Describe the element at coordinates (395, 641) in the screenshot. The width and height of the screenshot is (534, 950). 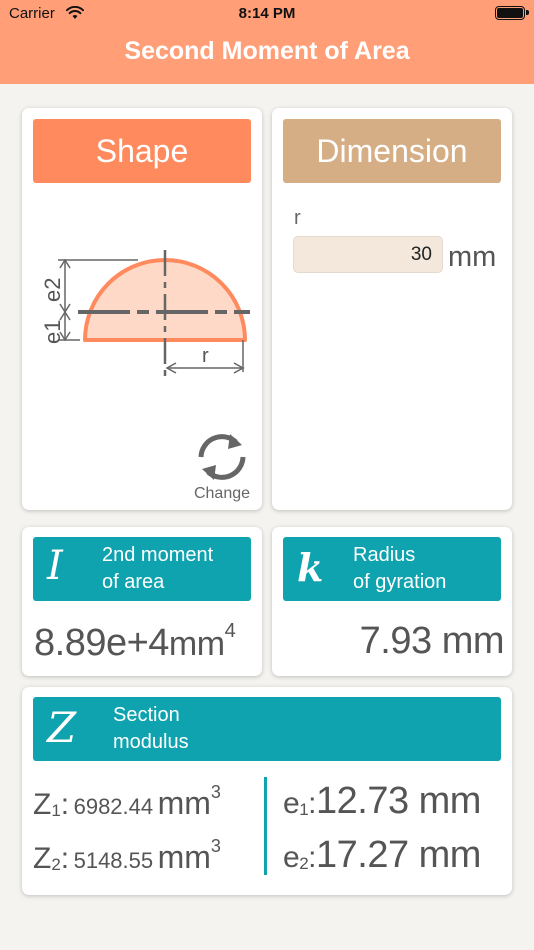
I see `gyration-number: 7.93` at that location.